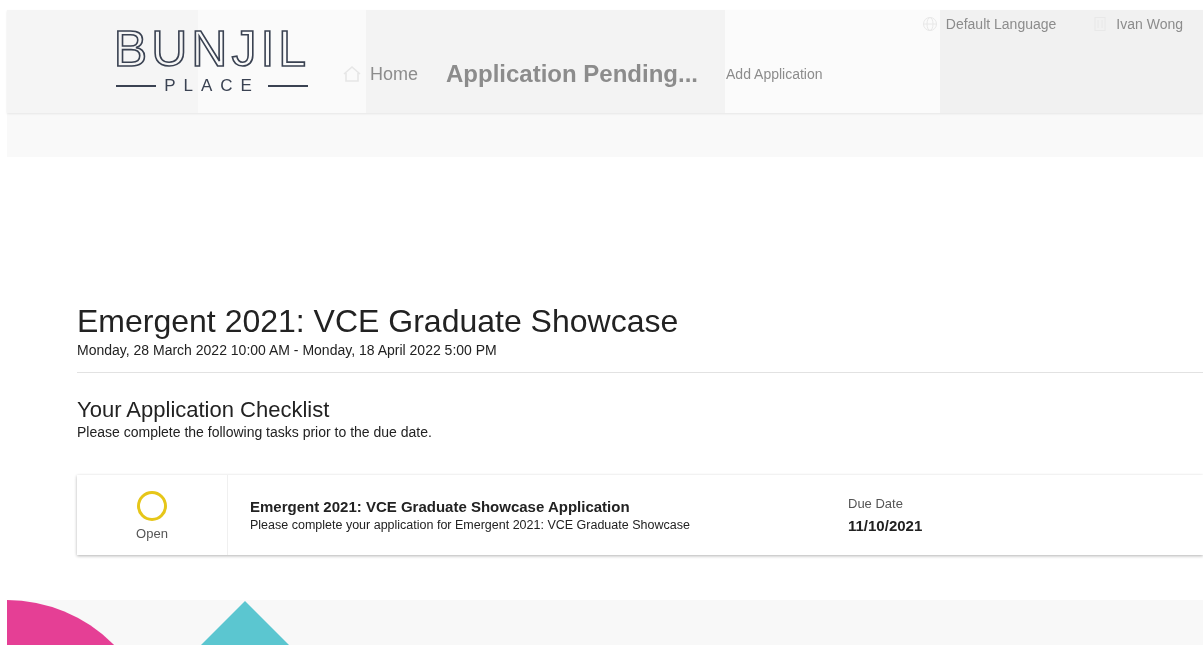 This screenshot has height=645, width=1203. I want to click on checklist-heading: Your Application Checklist, so click(204, 410).